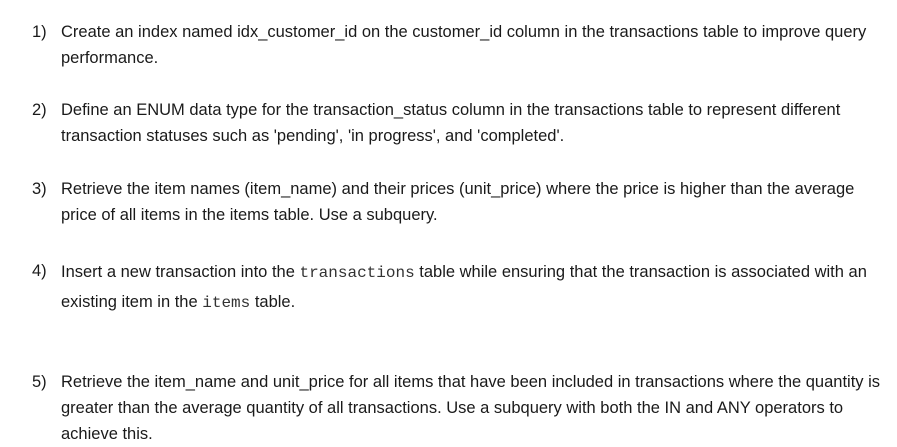 The width and height of the screenshot is (897, 447). I want to click on code-items: items, so click(226, 303).